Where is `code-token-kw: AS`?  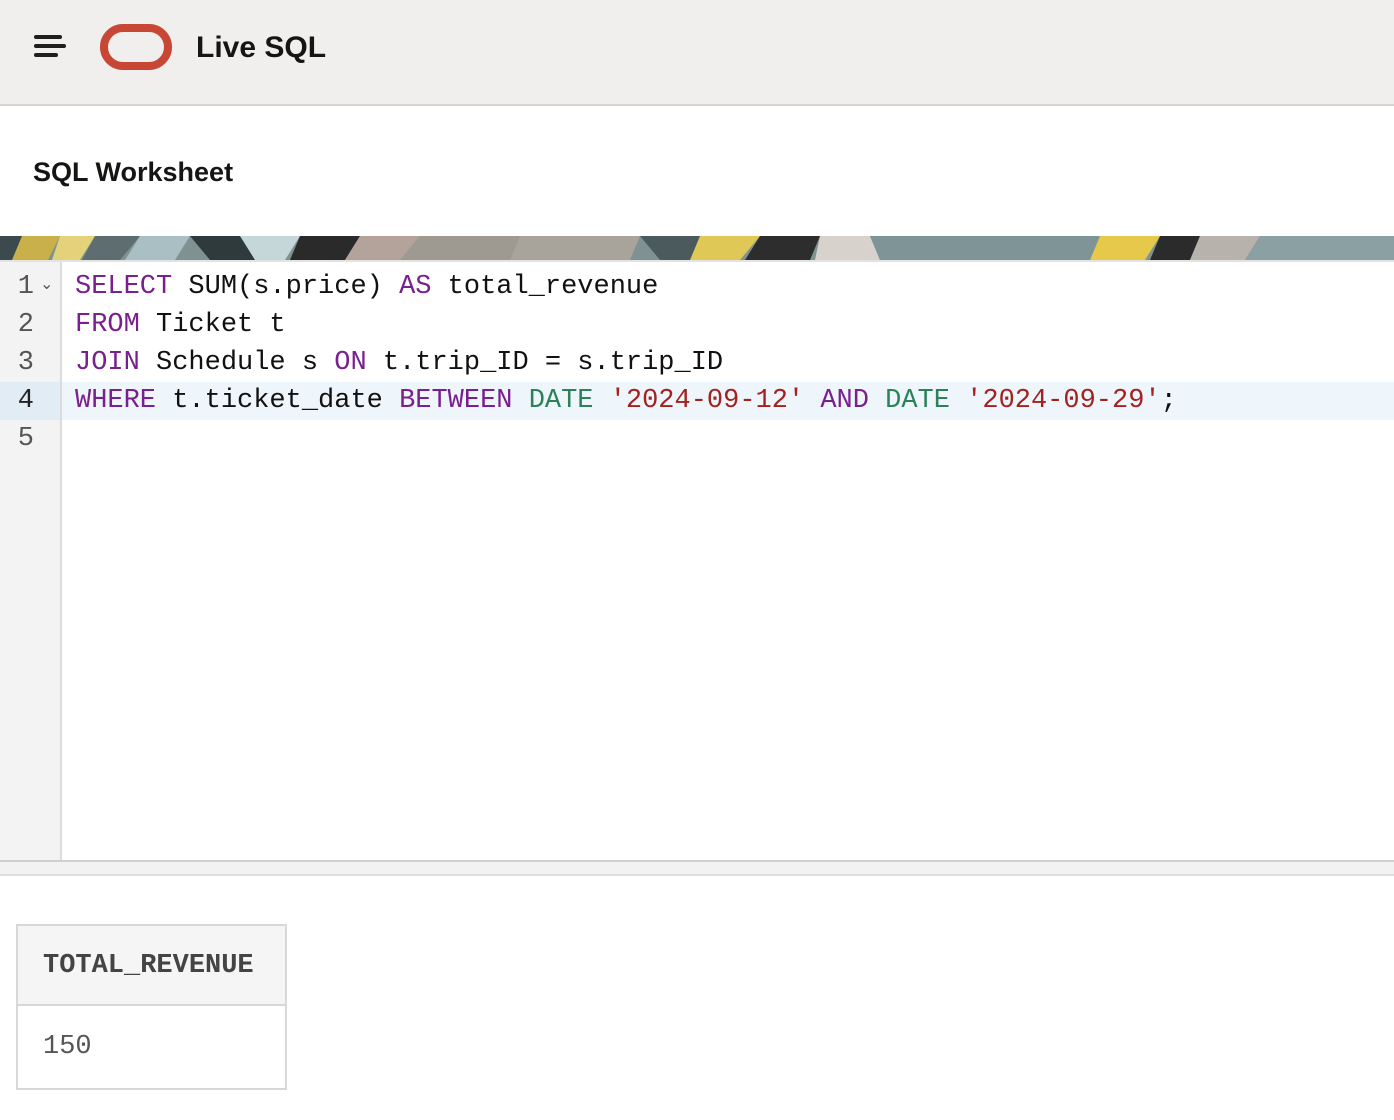 code-token-kw: AS is located at coordinates (415, 287).